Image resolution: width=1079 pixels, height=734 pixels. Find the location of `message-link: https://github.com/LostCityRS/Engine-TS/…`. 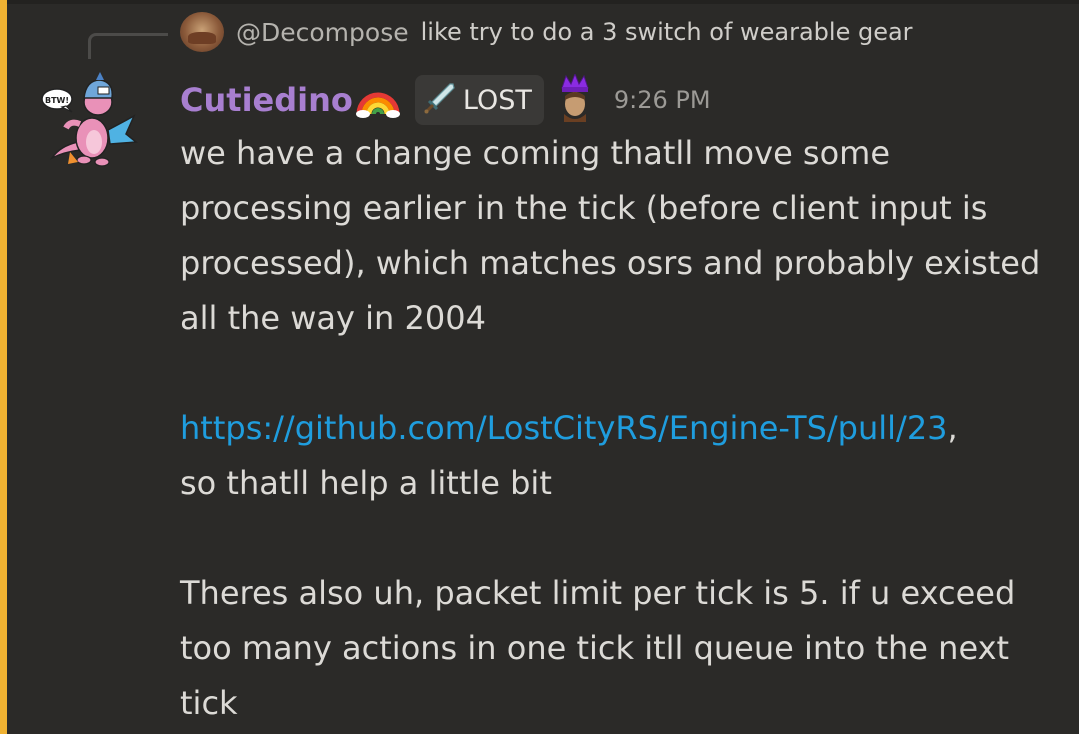

message-link: https://github.com/LostCityRS/Engine-TS/… is located at coordinates (564, 428).